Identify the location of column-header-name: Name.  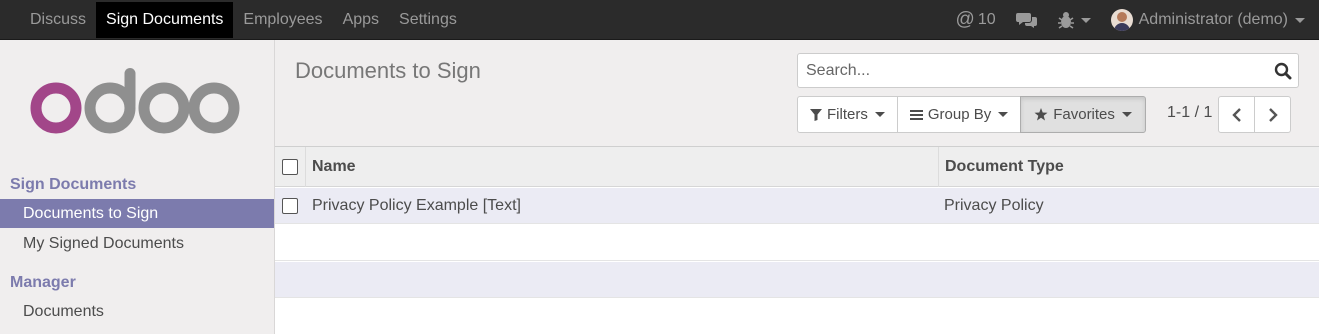
(334, 167).